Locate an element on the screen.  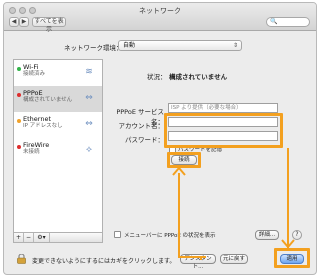
service-name-placeholder: ISP より提供（必要な場合） is located at coordinates (206, 108).